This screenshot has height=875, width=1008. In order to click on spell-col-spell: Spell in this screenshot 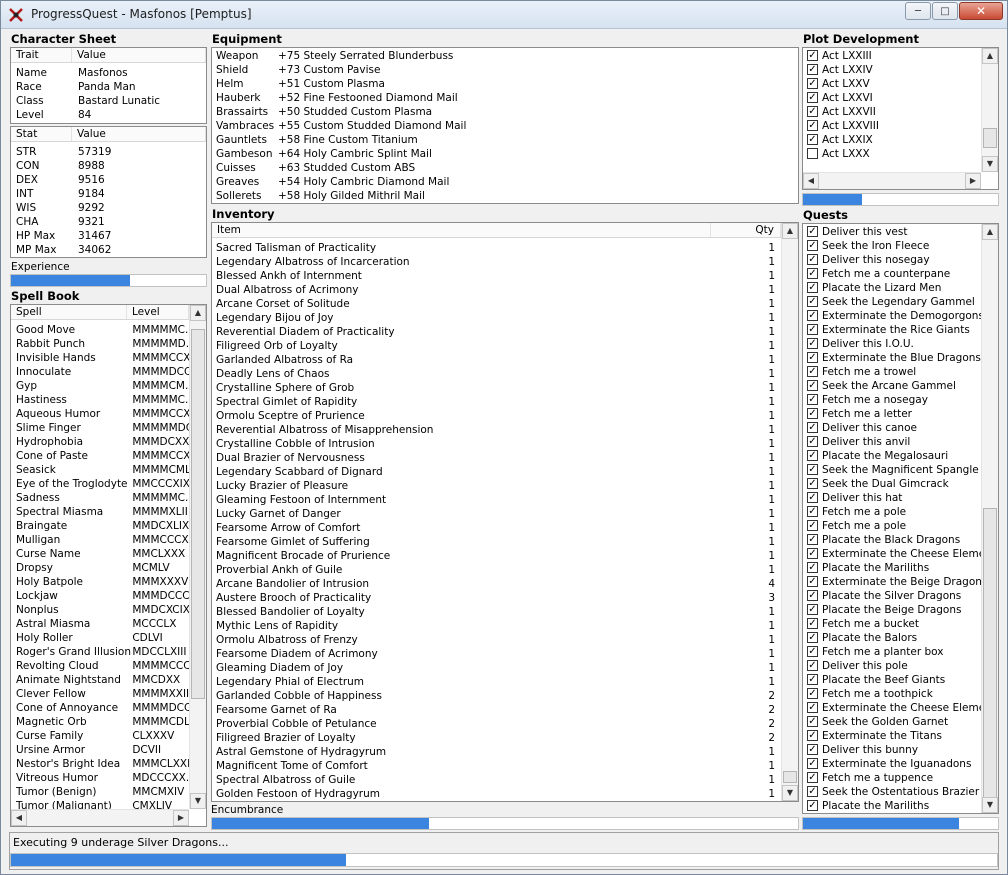, I will do `click(69, 312)`.